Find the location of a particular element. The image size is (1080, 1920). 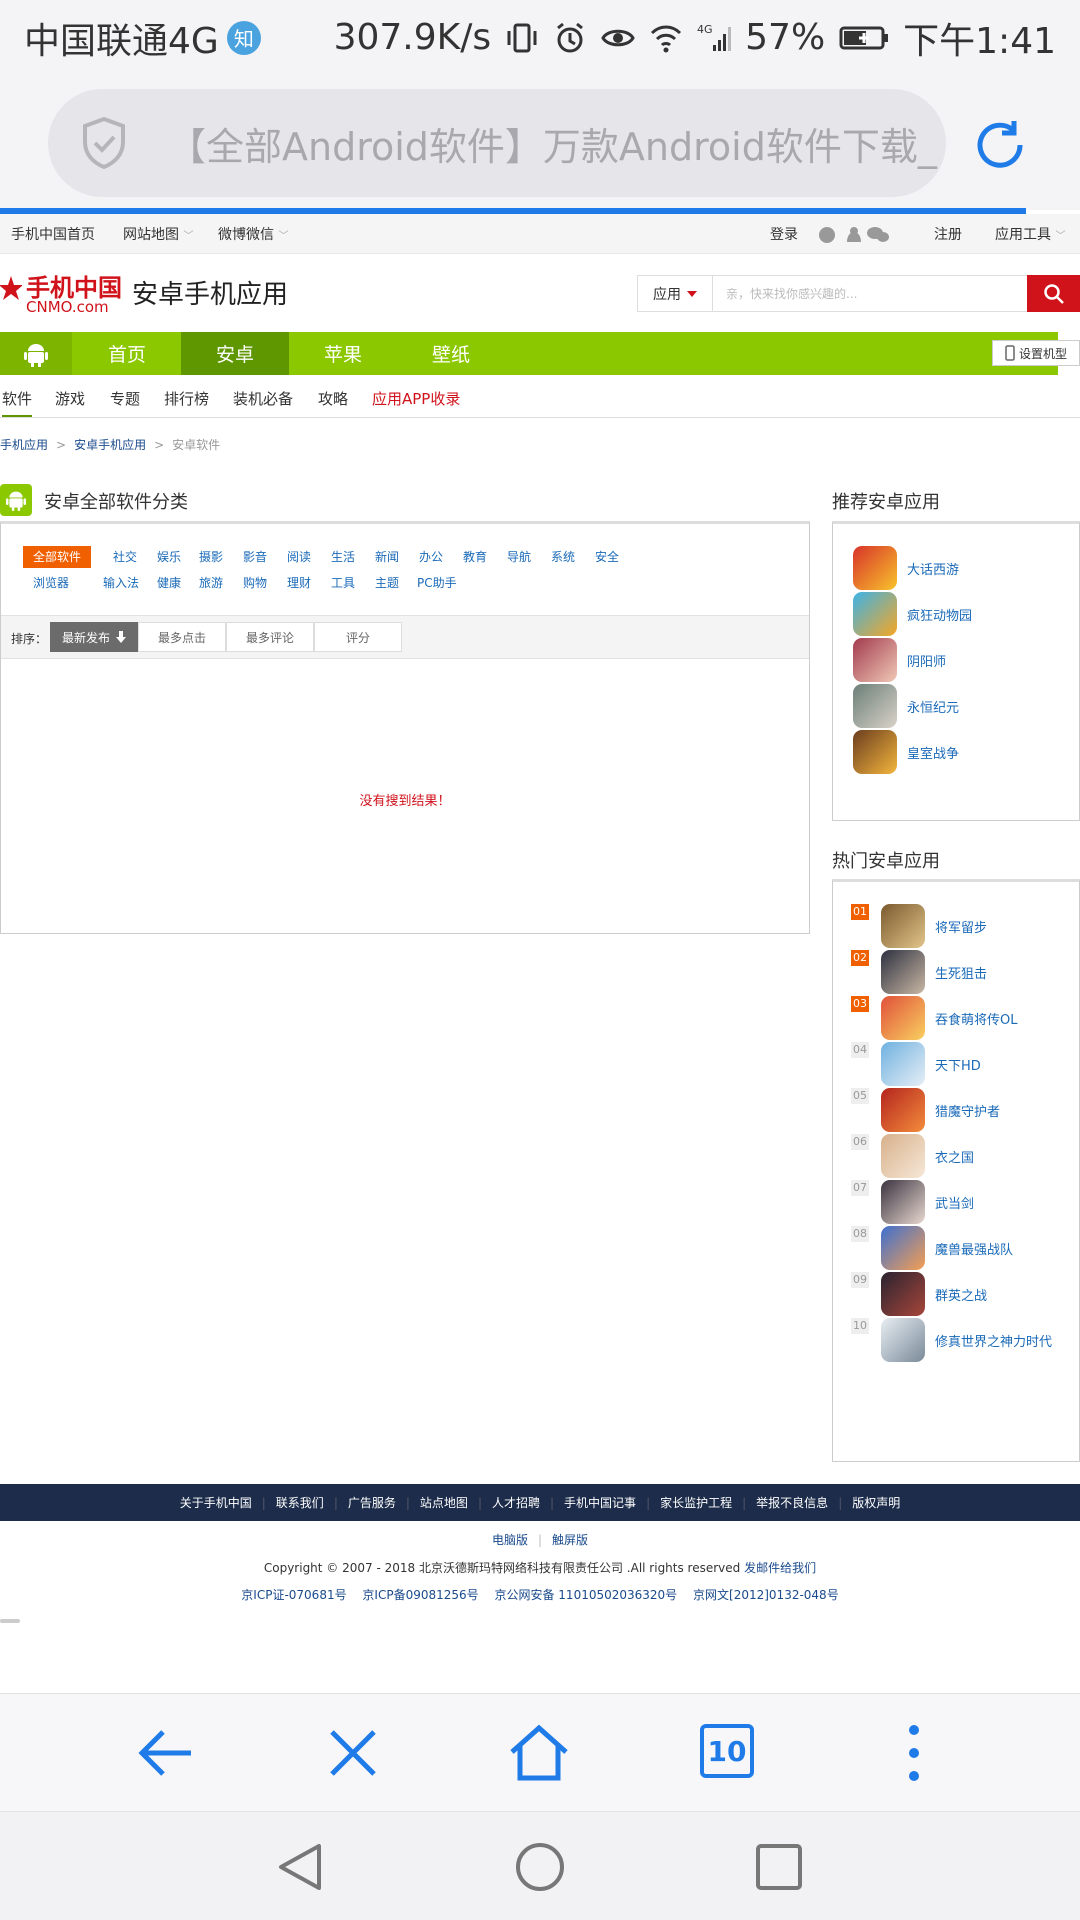

android-icon is located at coordinates (16, 500).